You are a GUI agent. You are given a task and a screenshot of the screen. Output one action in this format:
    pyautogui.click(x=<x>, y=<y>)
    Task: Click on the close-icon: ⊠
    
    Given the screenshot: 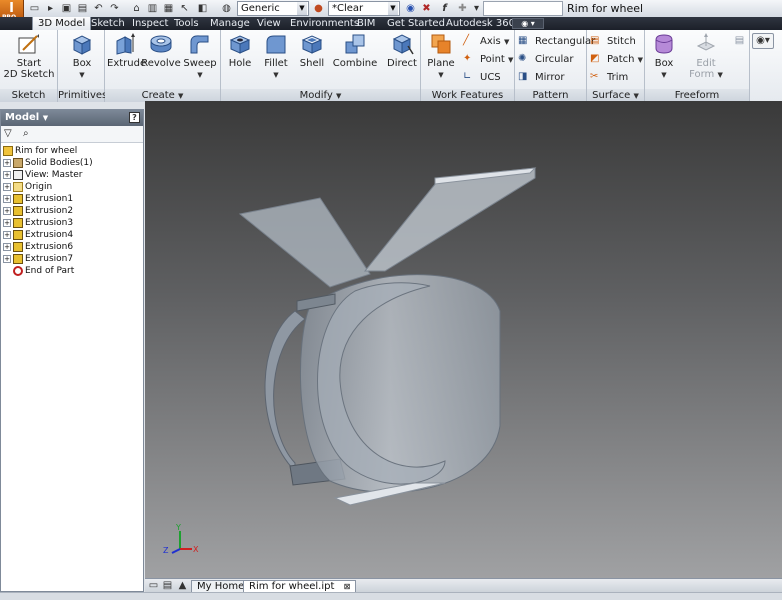 What is the action you would take?
    pyautogui.click(x=347, y=586)
    